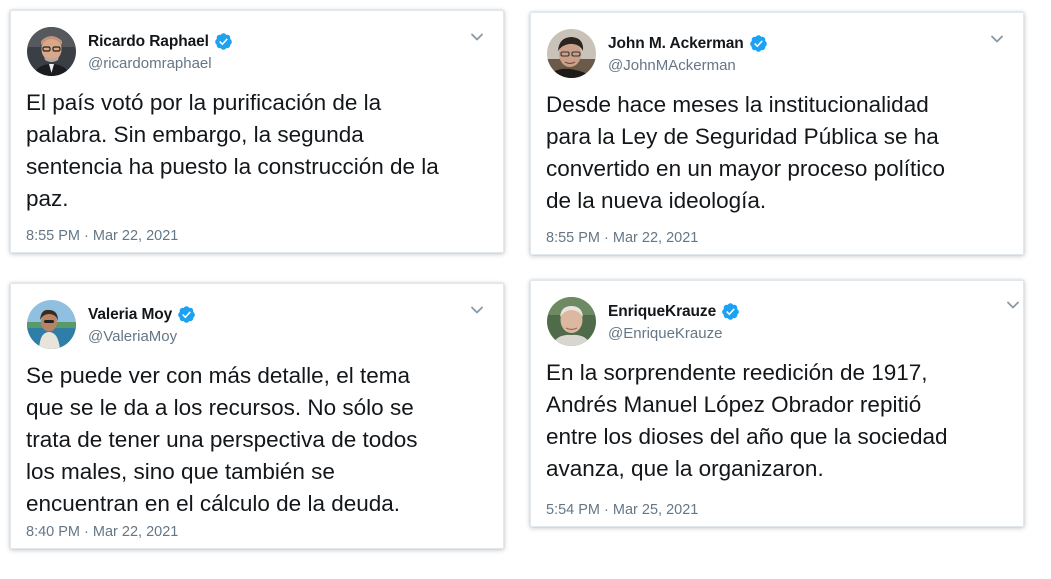 This screenshot has height=579, width=1051. What do you see at coordinates (150, 63) in the screenshot?
I see `author-handle: @ricardomraphael` at bounding box center [150, 63].